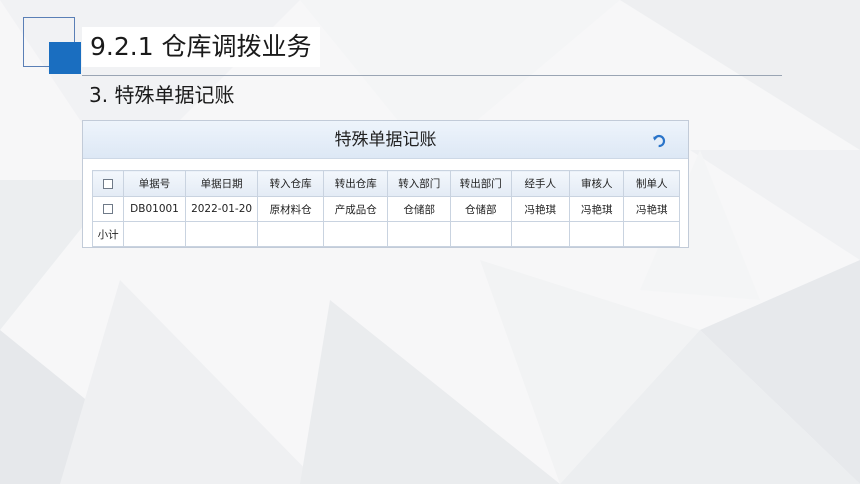  Describe the element at coordinates (355, 209) in the screenshot. I see `table-cell: 产成品仓` at that location.